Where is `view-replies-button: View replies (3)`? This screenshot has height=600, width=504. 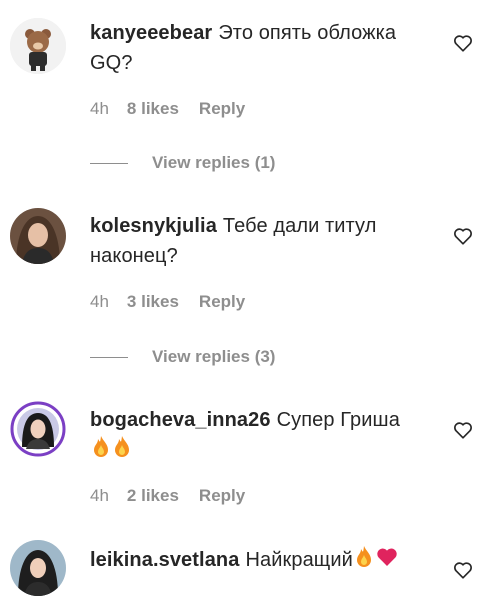 view-replies-button: View replies (3) is located at coordinates (182, 357).